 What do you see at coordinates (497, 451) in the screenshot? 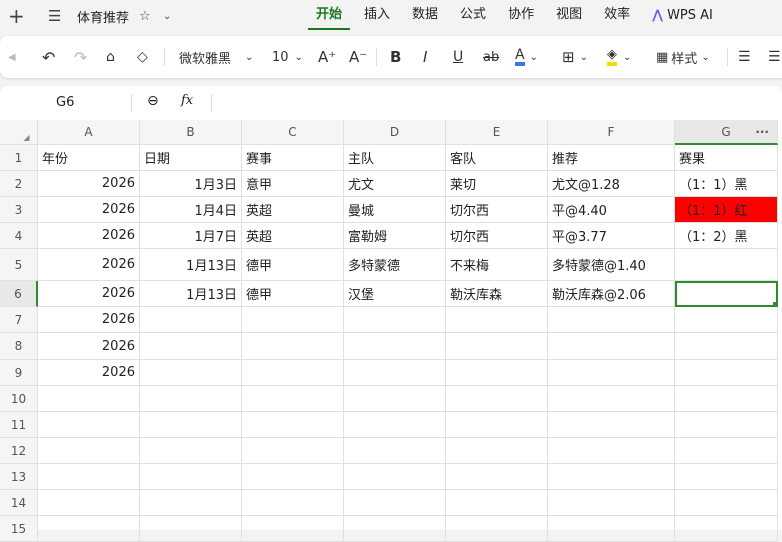
I see `cell-e12` at bounding box center [497, 451].